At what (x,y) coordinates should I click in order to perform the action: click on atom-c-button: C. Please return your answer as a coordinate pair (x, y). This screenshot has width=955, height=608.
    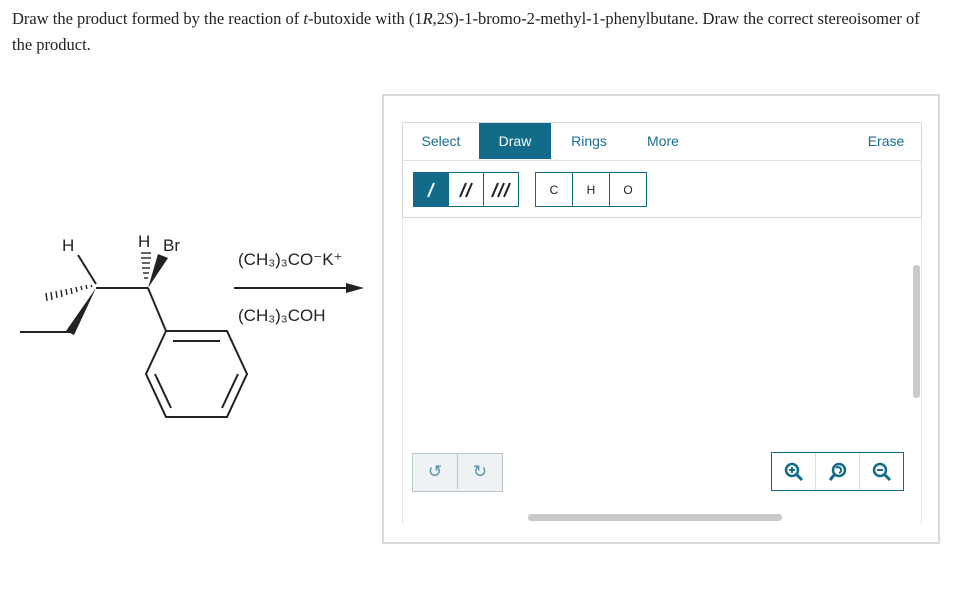
    Looking at the image, I should click on (554, 189).